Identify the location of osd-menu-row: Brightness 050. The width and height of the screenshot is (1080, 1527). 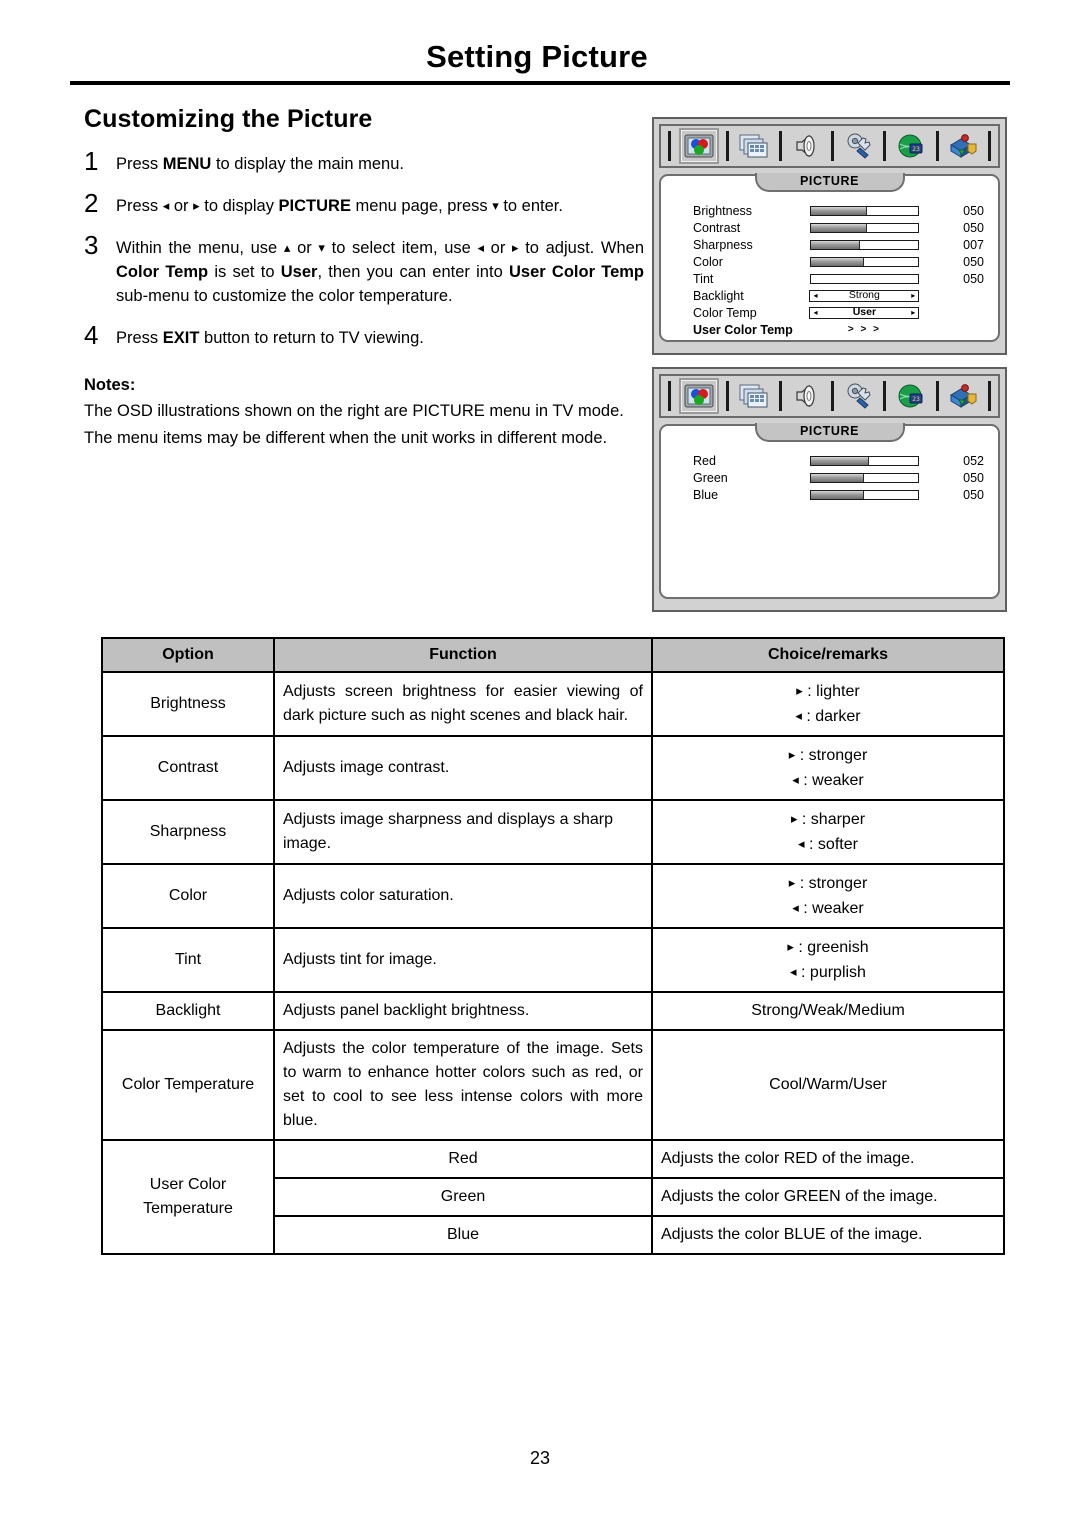
(838, 210).